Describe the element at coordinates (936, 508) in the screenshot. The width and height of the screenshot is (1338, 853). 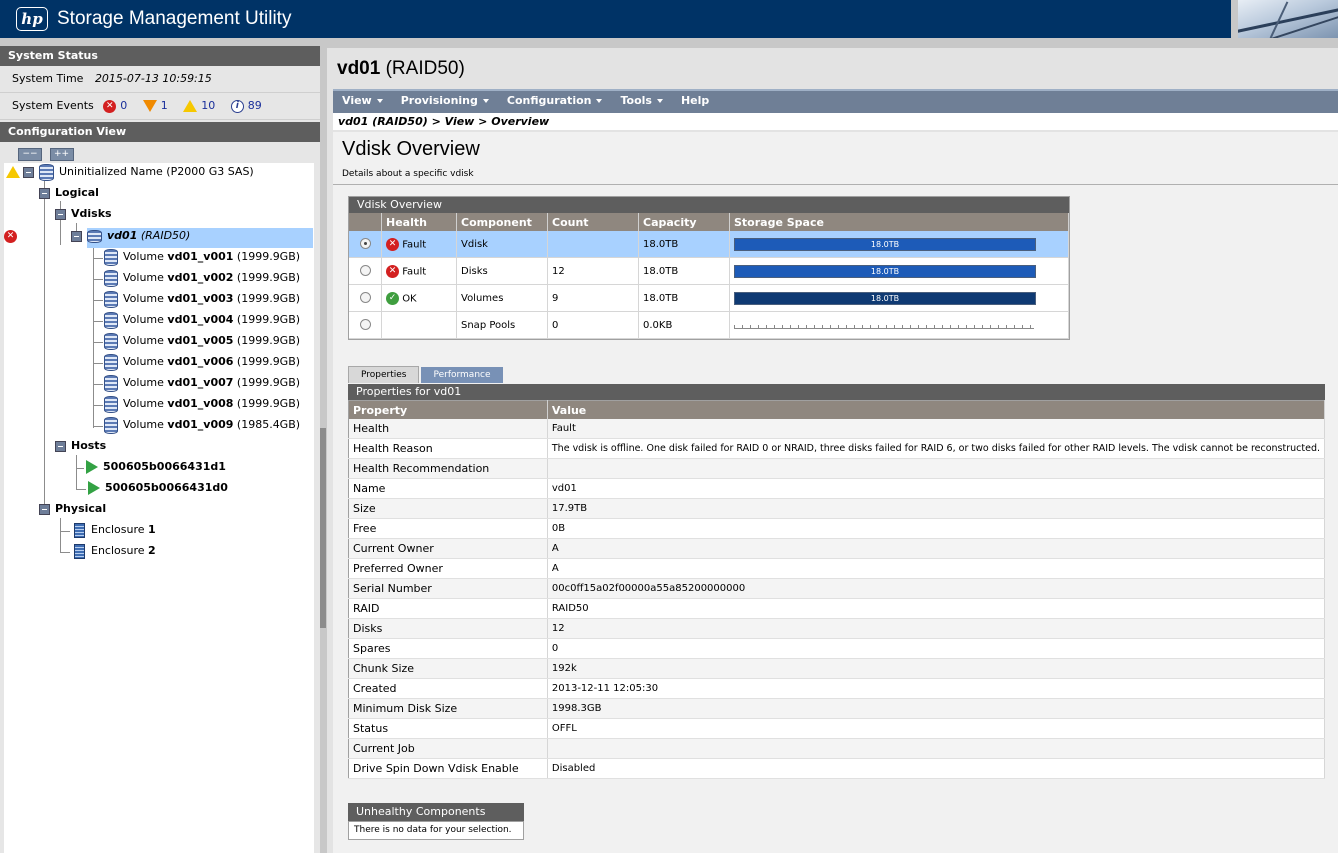
I see `property-value: 17.9TB` at that location.